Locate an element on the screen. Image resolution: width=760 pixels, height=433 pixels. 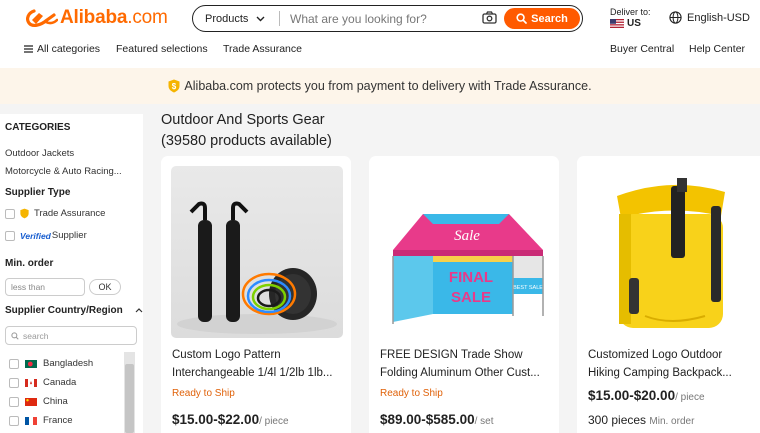
country-search-input: search is located at coordinates (71, 335).